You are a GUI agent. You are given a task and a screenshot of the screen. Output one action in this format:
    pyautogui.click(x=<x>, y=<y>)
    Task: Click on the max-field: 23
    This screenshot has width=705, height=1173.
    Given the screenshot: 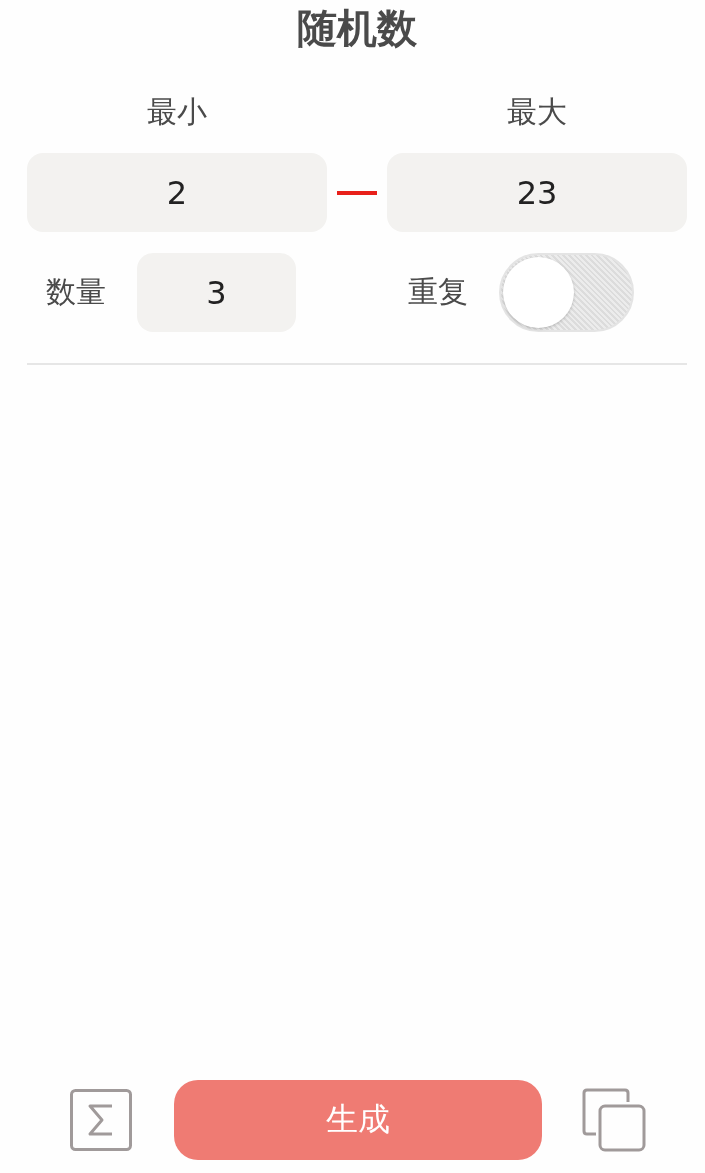 What is the action you would take?
    pyautogui.click(x=537, y=192)
    